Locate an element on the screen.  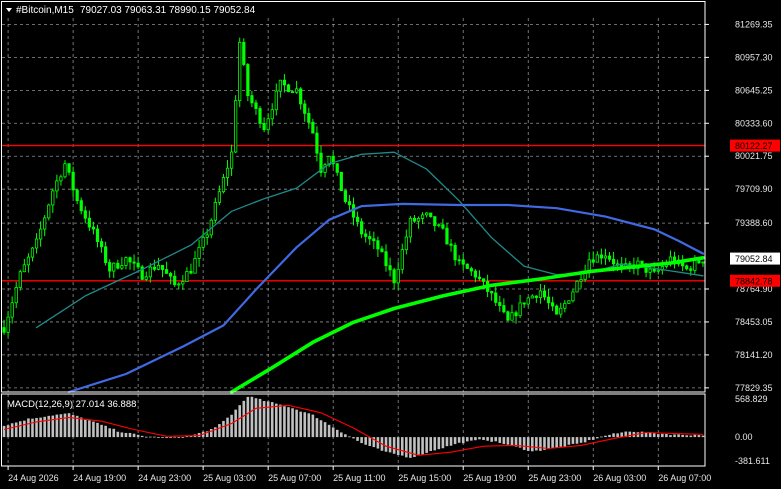
current-price-label-text: 79052.84 is located at coordinates (754, 259).